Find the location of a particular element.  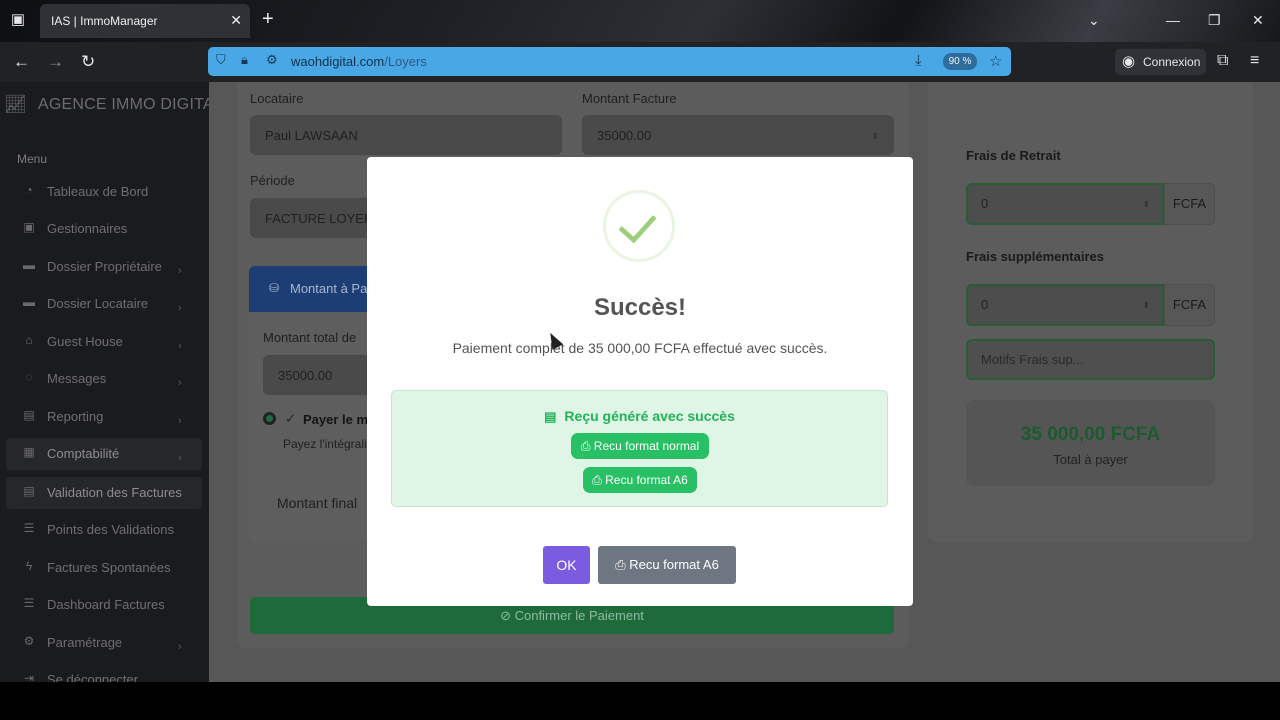

bookmark-star-icon: ☆ is located at coordinates (995, 61).